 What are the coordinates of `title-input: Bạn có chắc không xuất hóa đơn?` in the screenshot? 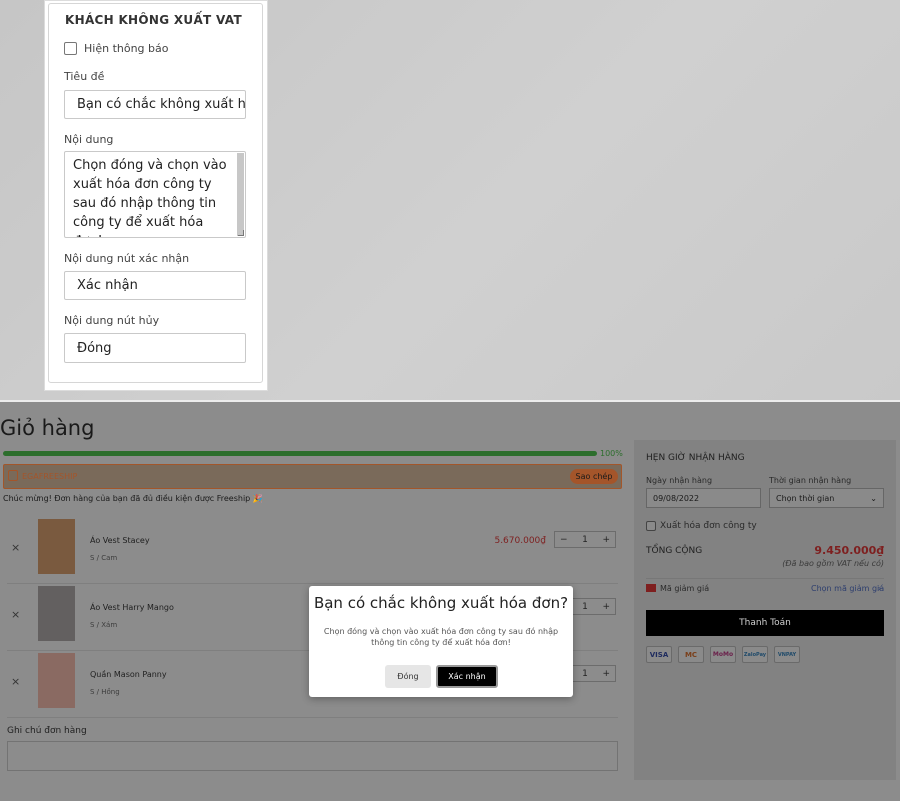 It's located at (155, 104).